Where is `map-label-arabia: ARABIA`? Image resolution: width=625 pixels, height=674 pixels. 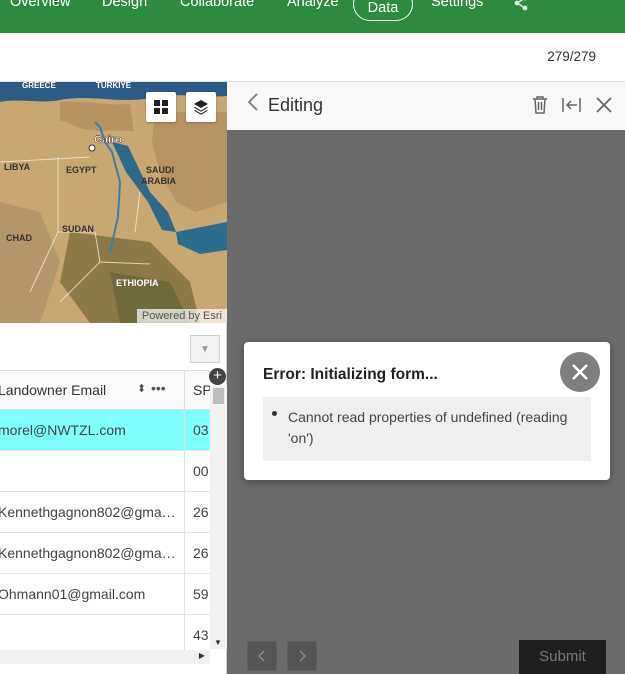 map-label-arabia: ARABIA is located at coordinates (158, 181).